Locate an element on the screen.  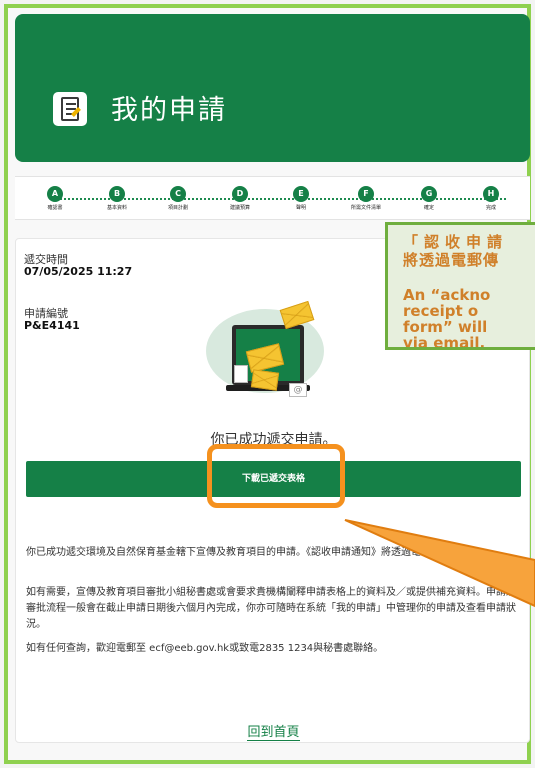
email-sent-illustration: @ is located at coordinates (266, 349).